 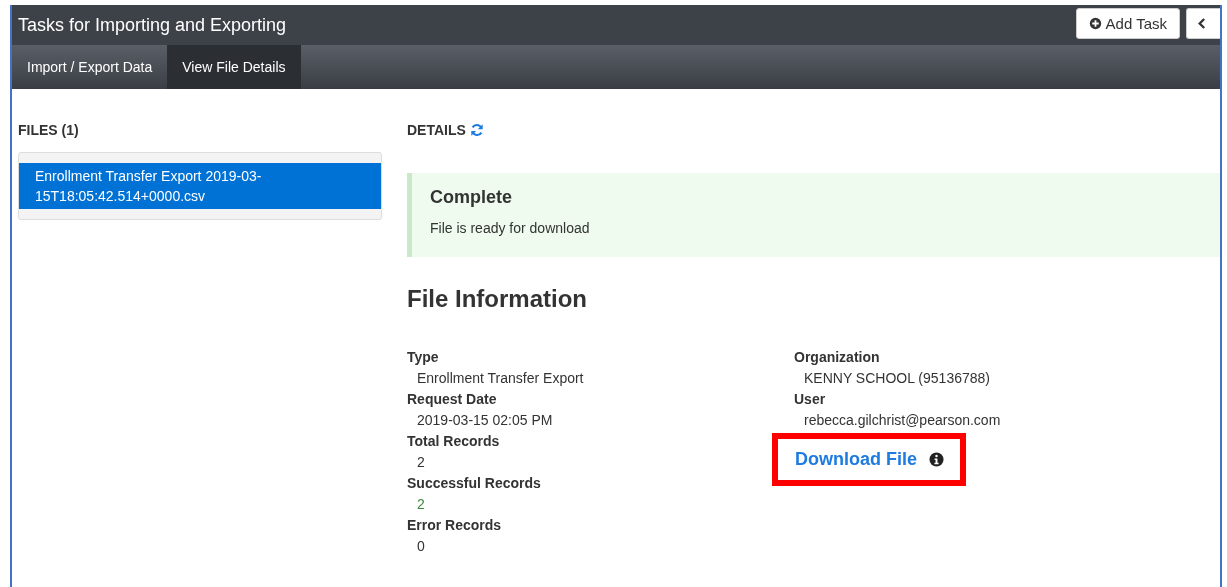 I want to click on status-title: Complete, so click(x=471, y=197).